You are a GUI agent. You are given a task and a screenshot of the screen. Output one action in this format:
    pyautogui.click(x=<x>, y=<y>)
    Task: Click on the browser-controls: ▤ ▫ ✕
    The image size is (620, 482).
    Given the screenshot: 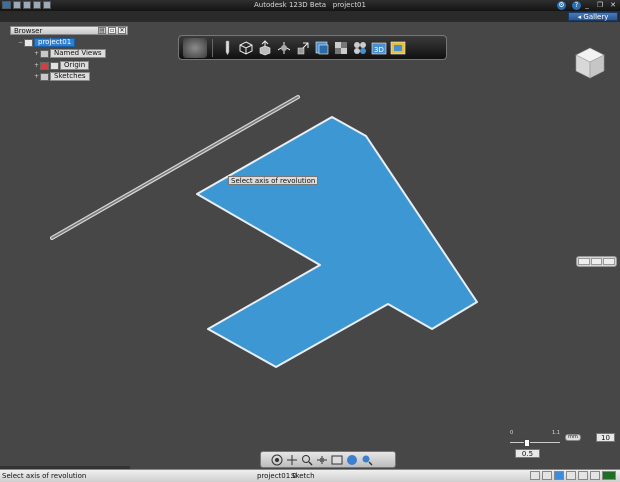 What is the action you would take?
    pyautogui.click(x=112, y=30)
    